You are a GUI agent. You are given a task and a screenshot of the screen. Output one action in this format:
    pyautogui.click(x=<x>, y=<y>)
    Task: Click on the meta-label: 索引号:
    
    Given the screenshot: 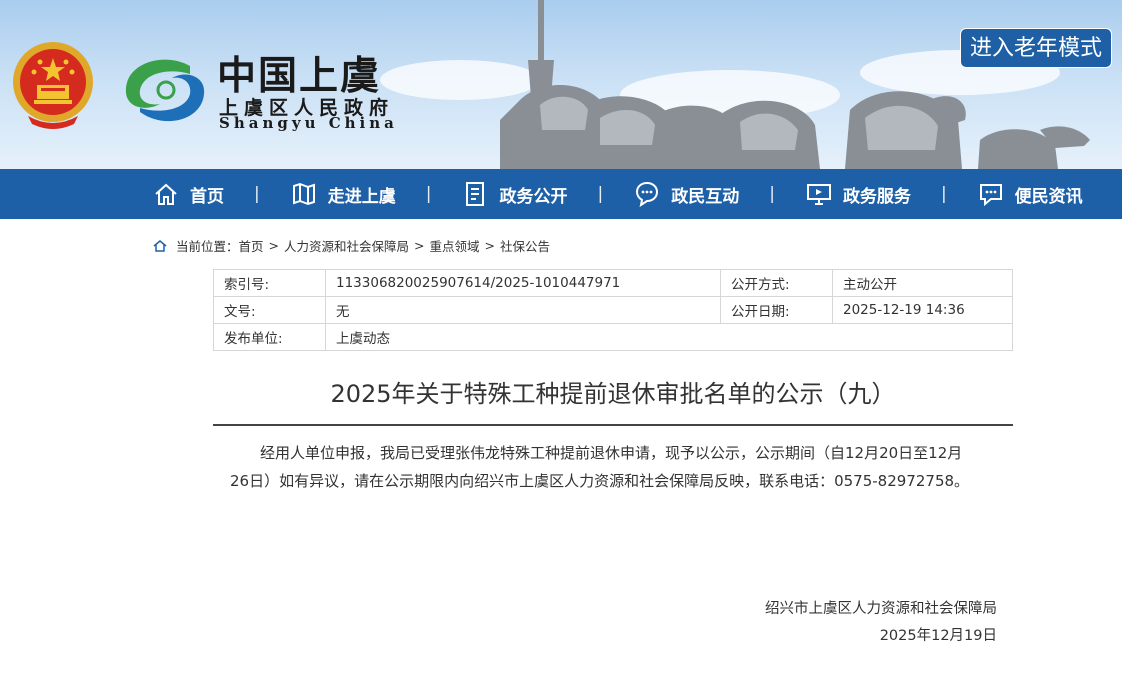 What is the action you would take?
    pyautogui.click(x=269, y=283)
    